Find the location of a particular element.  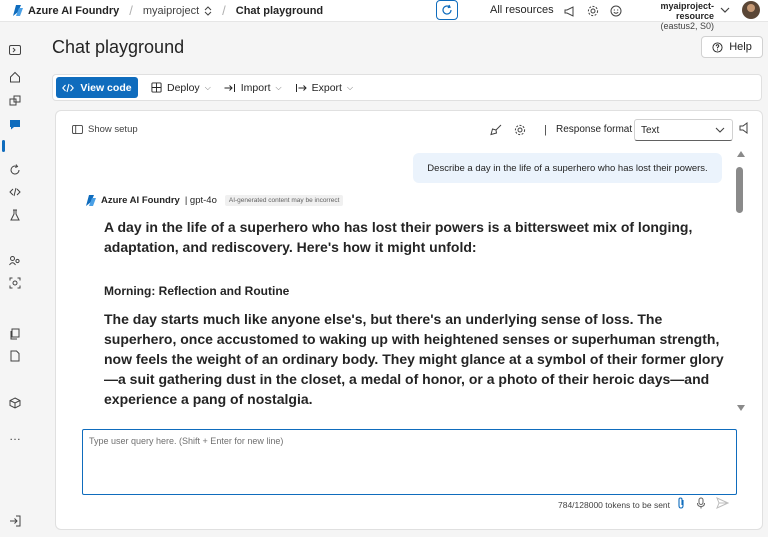

all-resources-link: All resources is located at coordinates (522, 10).